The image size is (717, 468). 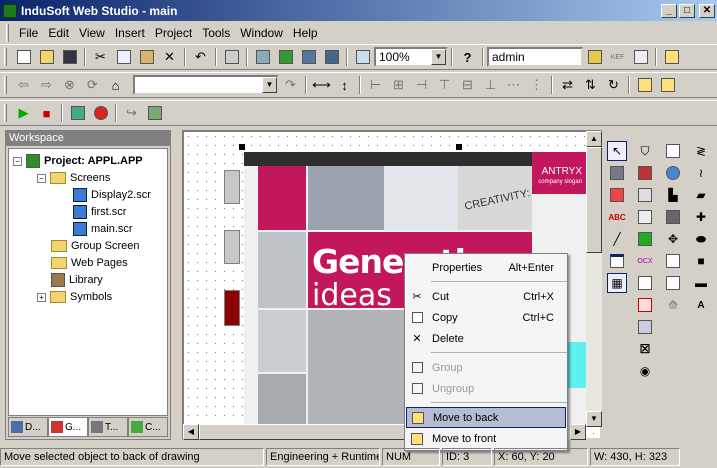 I want to click on vb-icon, so click(x=671, y=57).